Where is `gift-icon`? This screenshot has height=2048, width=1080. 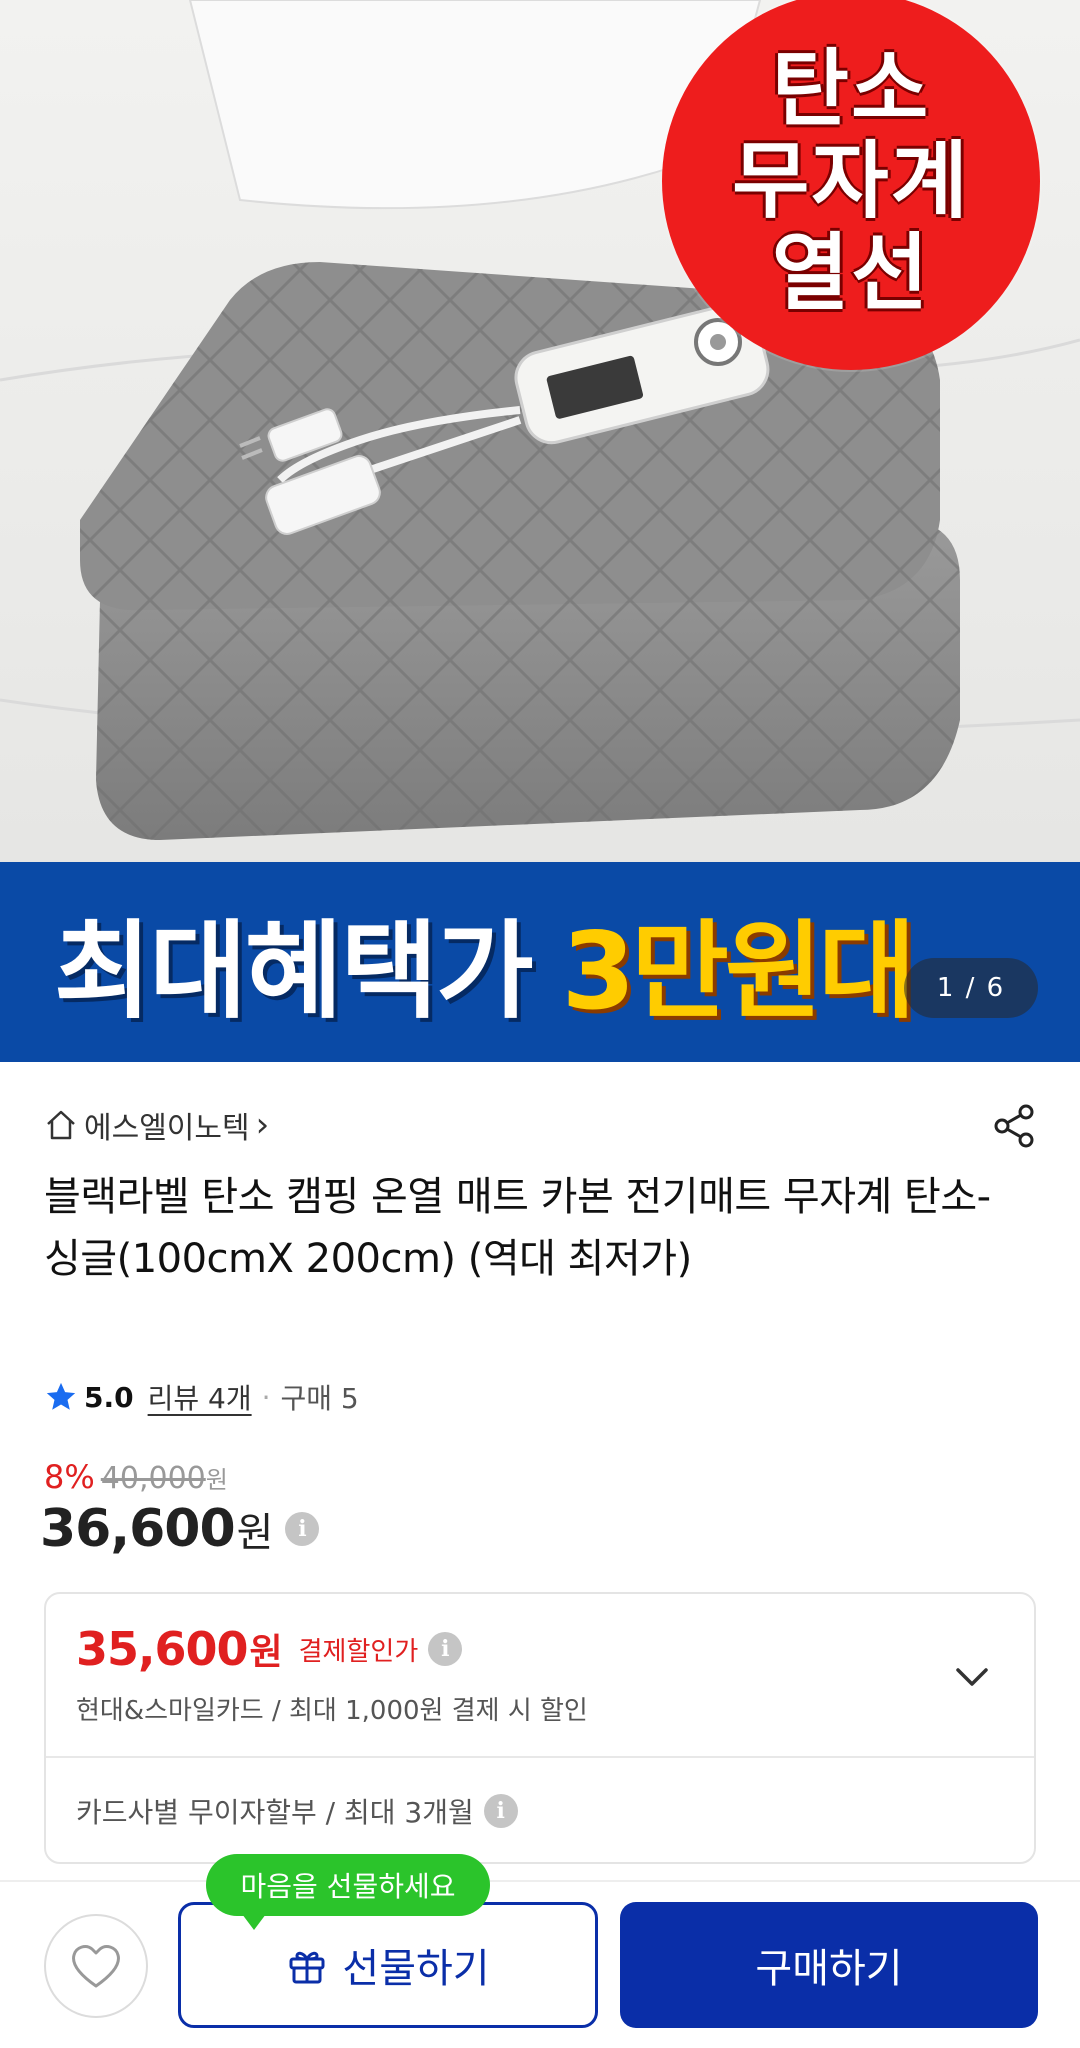 gift-icon is located at coordinates (307, 1967).